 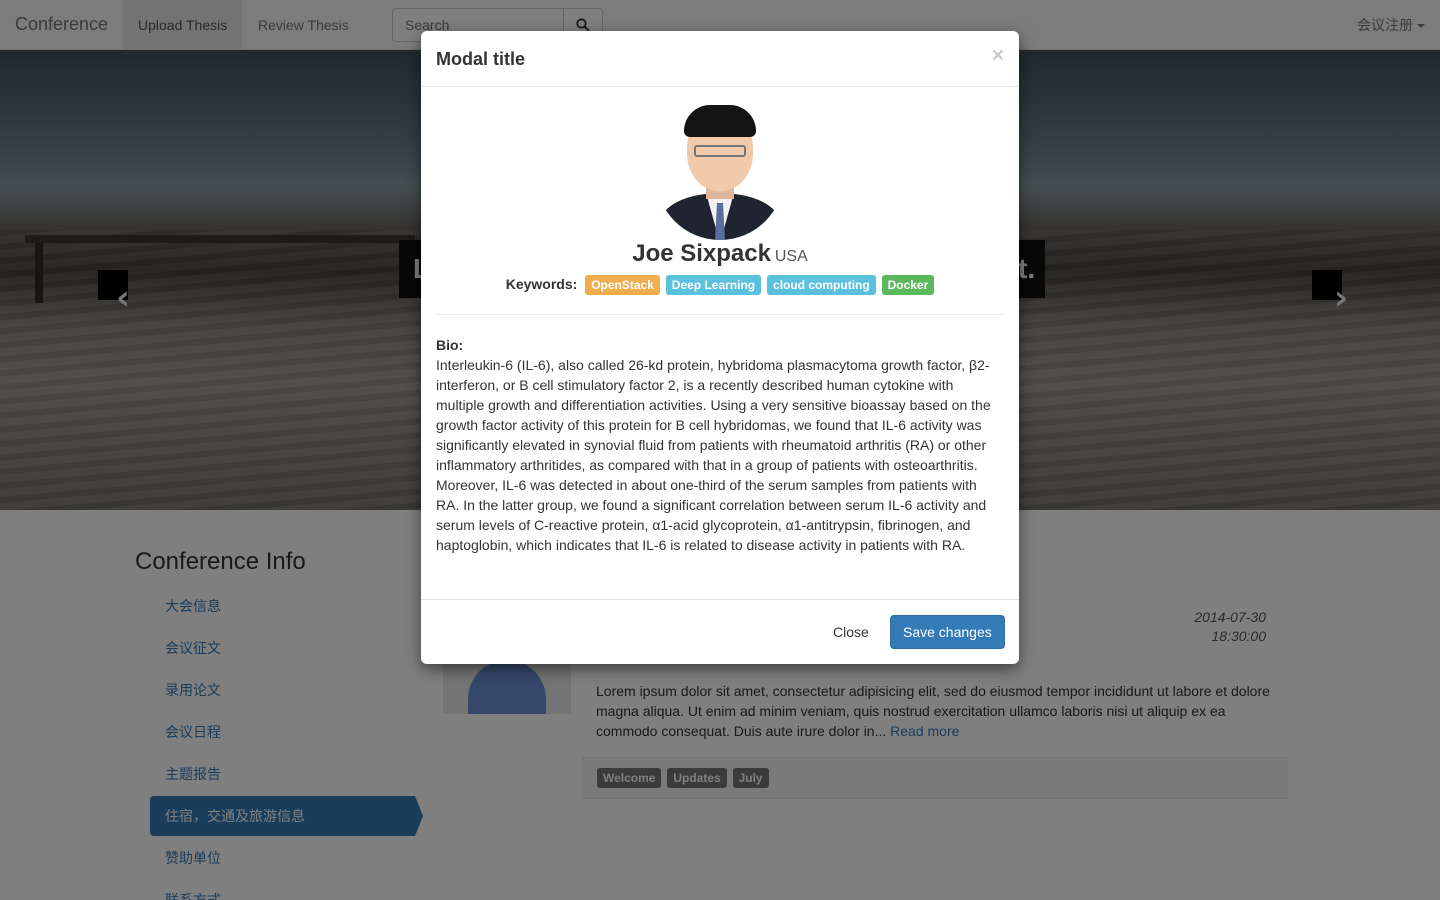 What do you see at coordinates (622, 285) in the screenshot?
I see `keyword-badge: OpenStack` at bounding box center [622, 285].